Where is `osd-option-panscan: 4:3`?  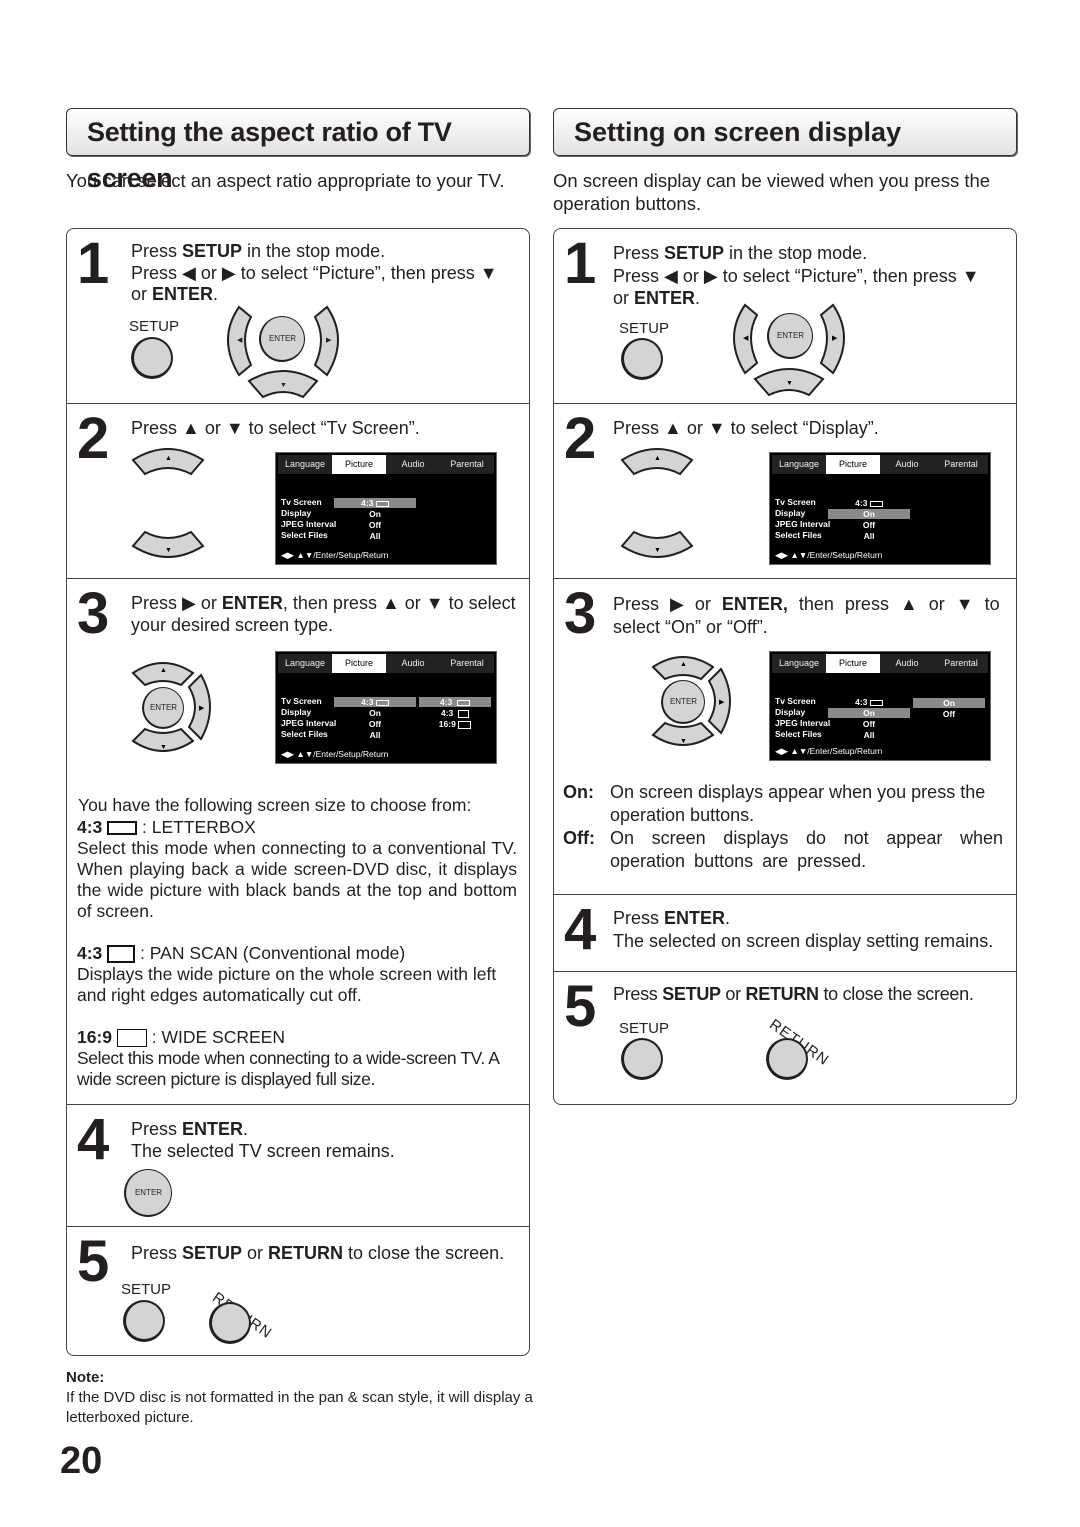 osd-option-panscan: 4:3 is located at coordinates (455, 713).